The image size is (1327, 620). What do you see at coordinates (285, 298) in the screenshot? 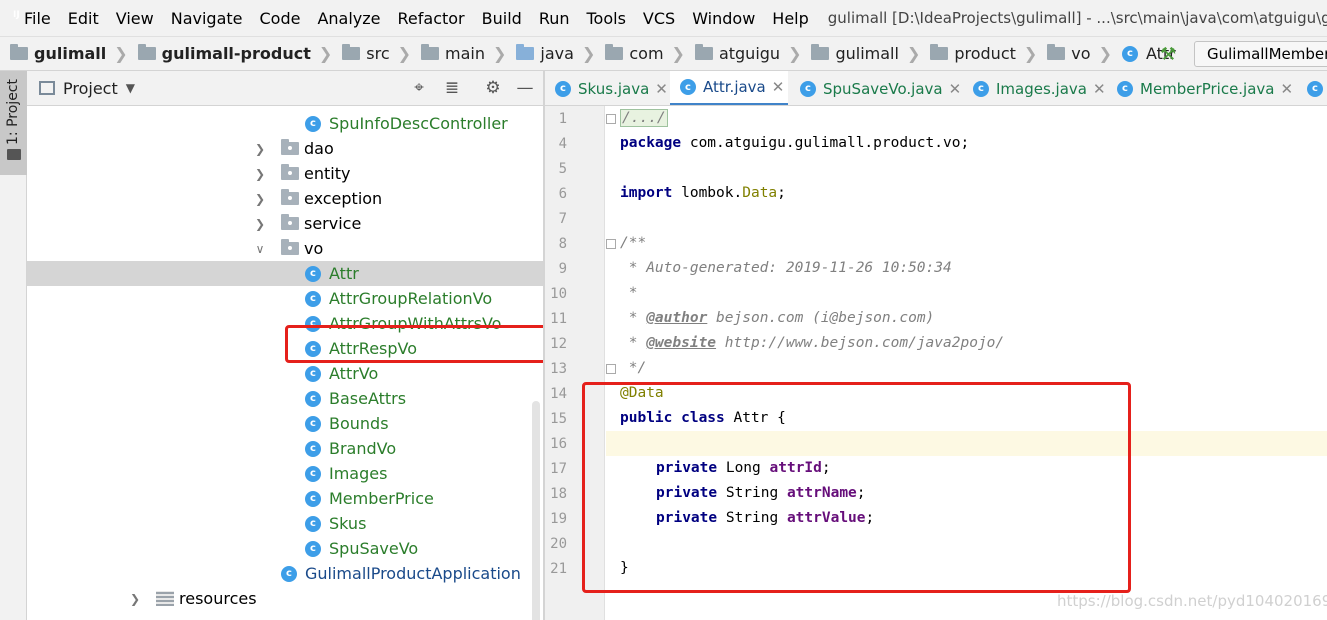
I see `tree-item-attrgrouprelationvo: c AttrGroupRelationVo` at bounding box center [285, 298].